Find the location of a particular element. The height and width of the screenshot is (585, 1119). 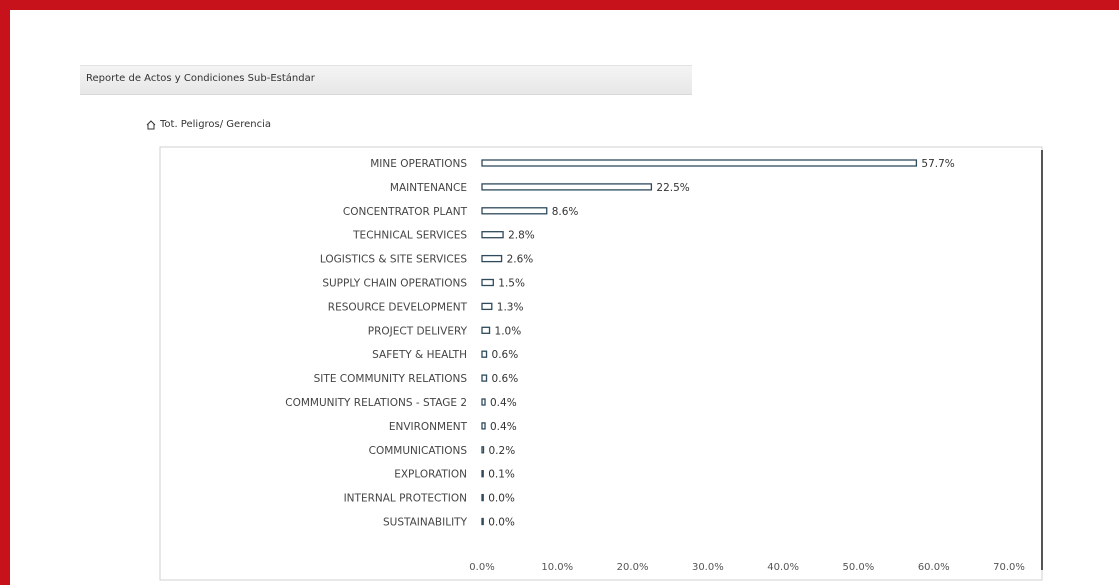

category-label: TECHNICAL SERVICES is located at coordinates (409, 236).